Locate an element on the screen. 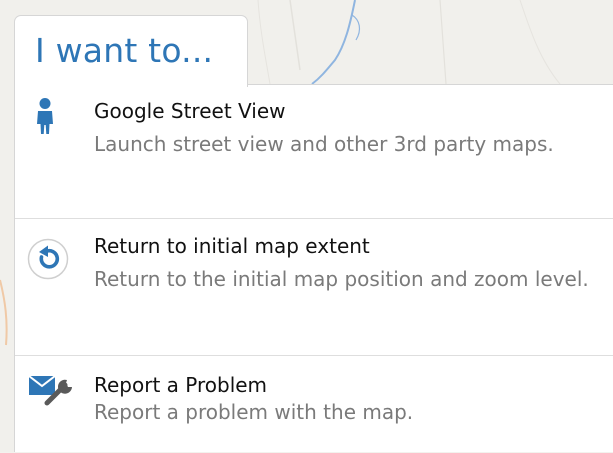 The image size is (613, 453). menu-item-title: Google Street View is located at coordinates (190, 111).